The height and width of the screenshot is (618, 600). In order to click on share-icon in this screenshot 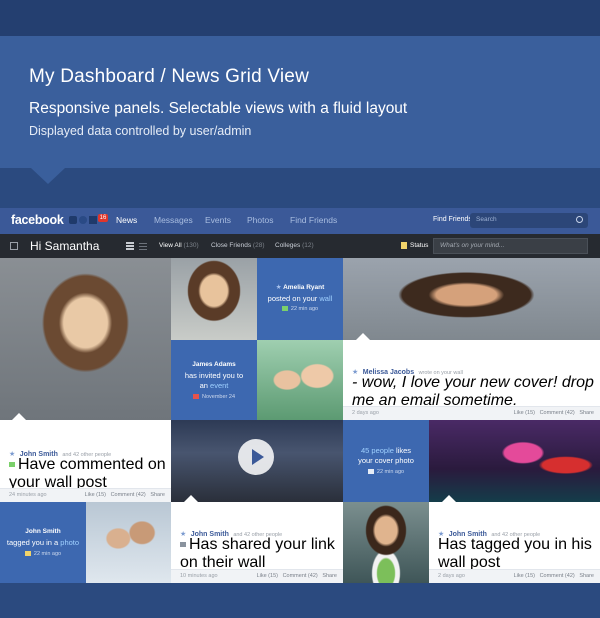, I will do `click(183, 545)`.